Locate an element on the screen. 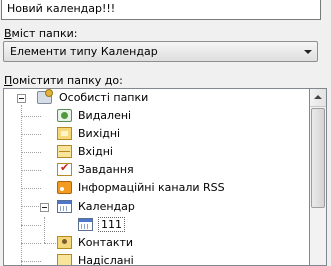  personal-folders-icon is located at coordinates (45, 96).